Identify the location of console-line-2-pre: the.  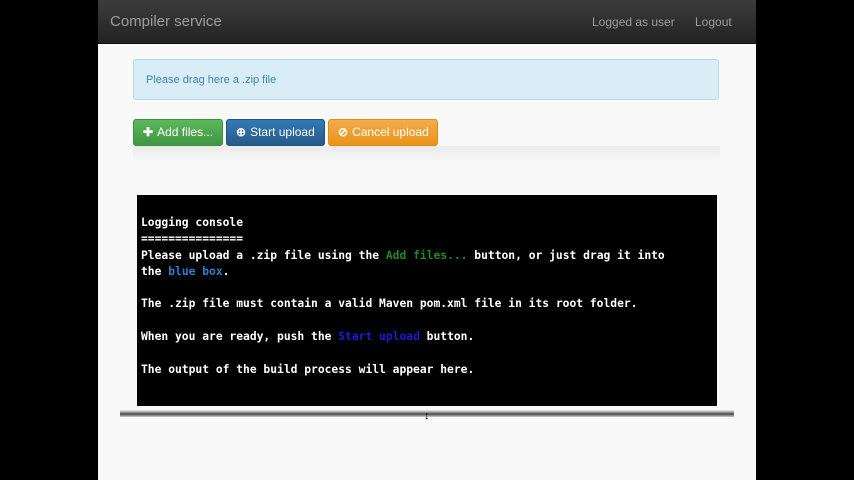
(155, 271).